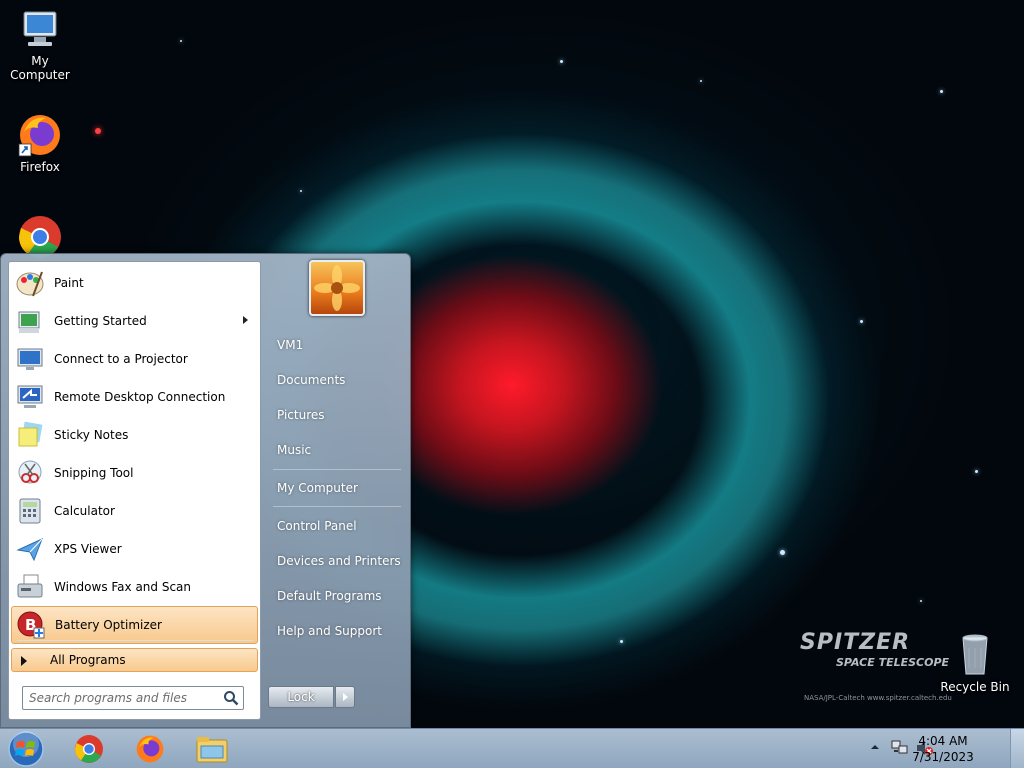 Image resolution: width=1024 pixels, height=768 pixels. What do you see at coordinates (134, 435) in the screenshot?
I see `program-sticky-notes: Sticky Notes` at bounding box center [134, 435].